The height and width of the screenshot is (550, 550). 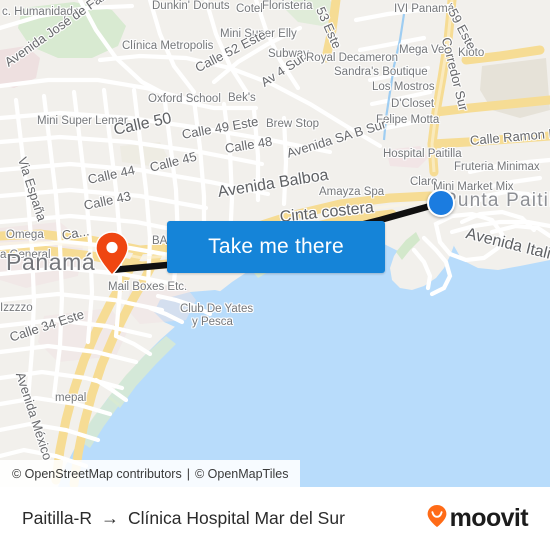 I want to click on moovit-wordmark: moovit, so click(x=489, y=518).